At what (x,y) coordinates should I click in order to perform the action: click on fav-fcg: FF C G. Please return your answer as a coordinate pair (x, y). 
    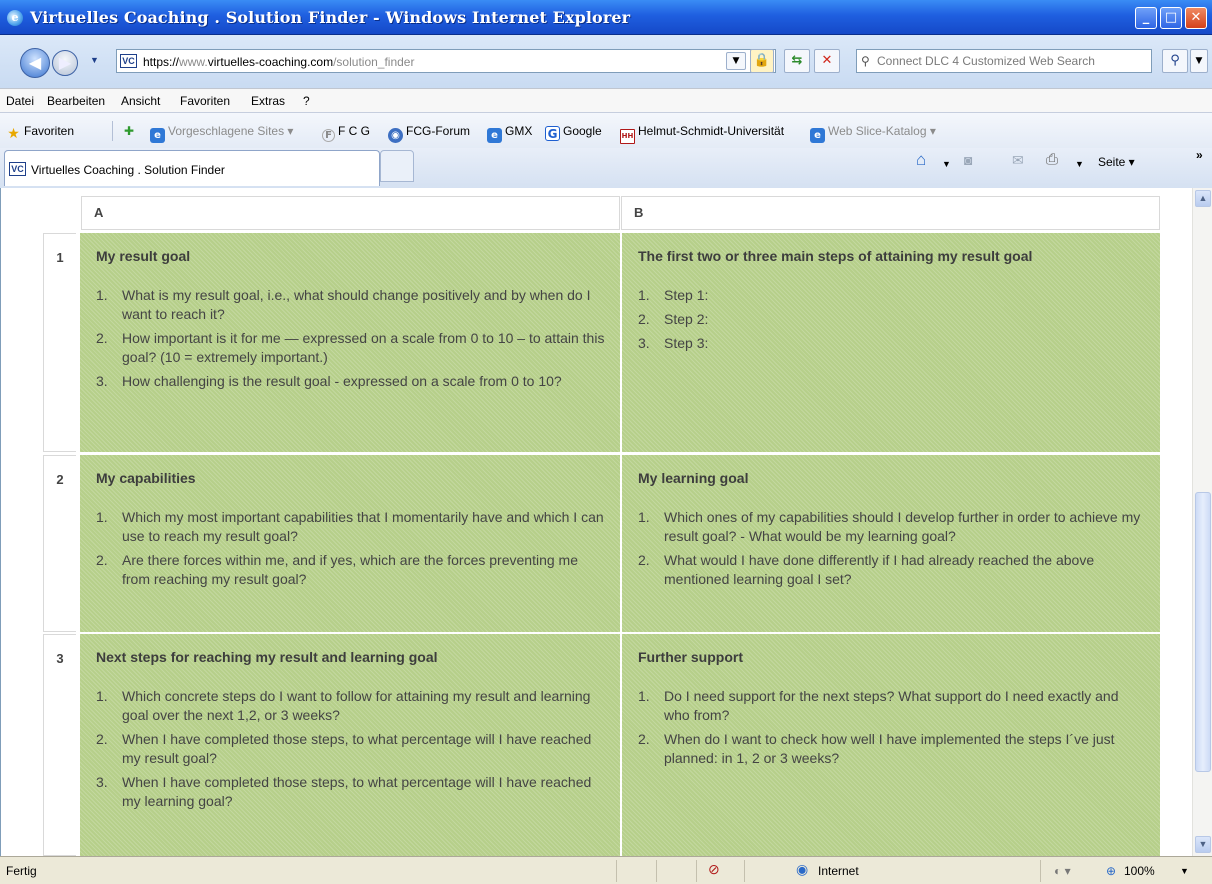
    Looking at the image, I should click on (346, 133).